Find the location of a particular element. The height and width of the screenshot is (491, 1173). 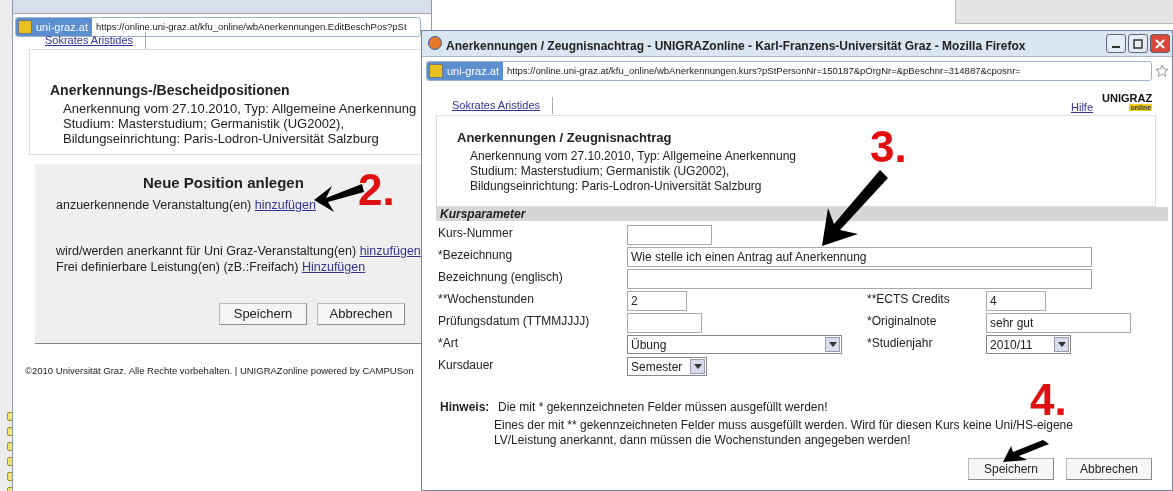

field-label: *Studienjahr is located at coordinates (900, 343).